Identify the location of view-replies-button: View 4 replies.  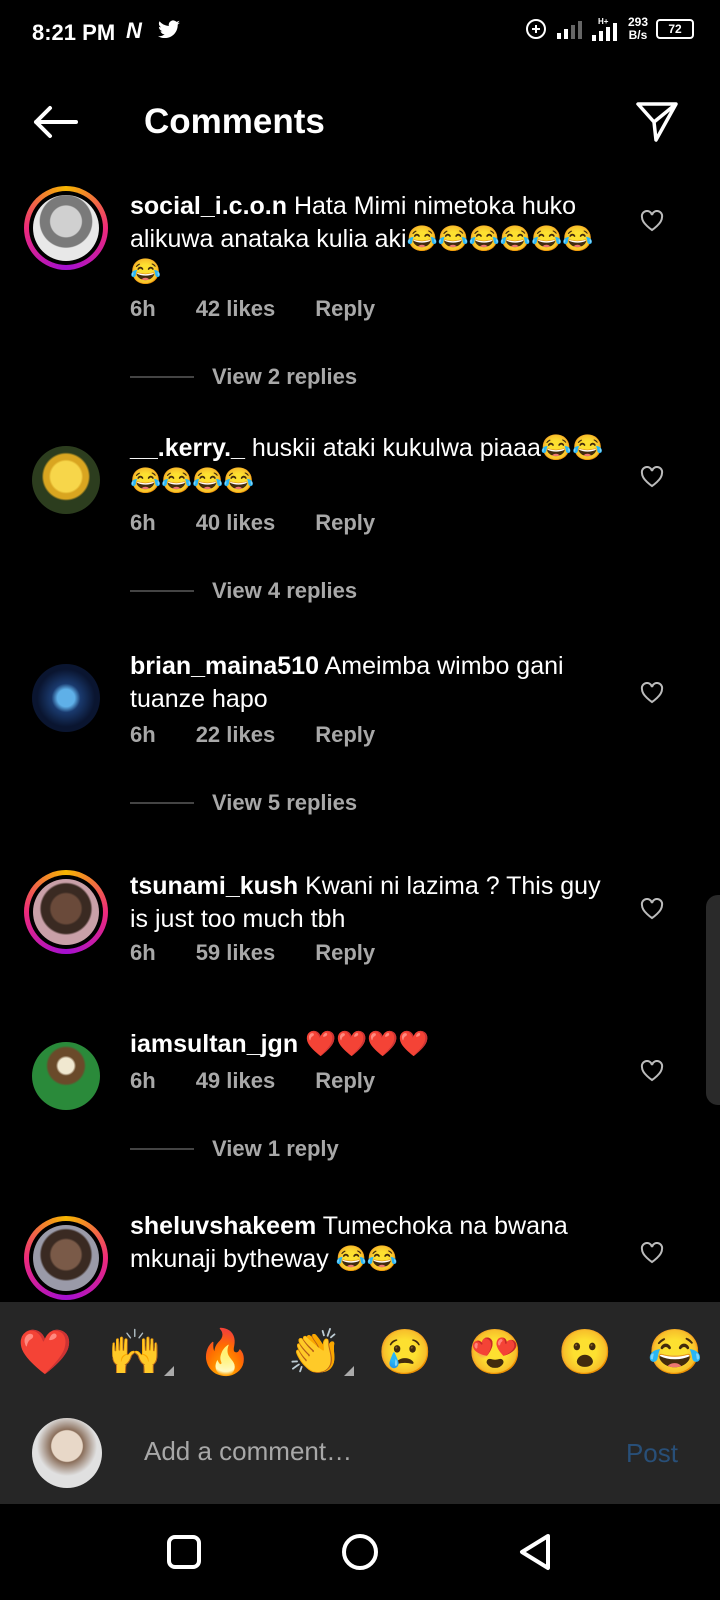
(243, 591).